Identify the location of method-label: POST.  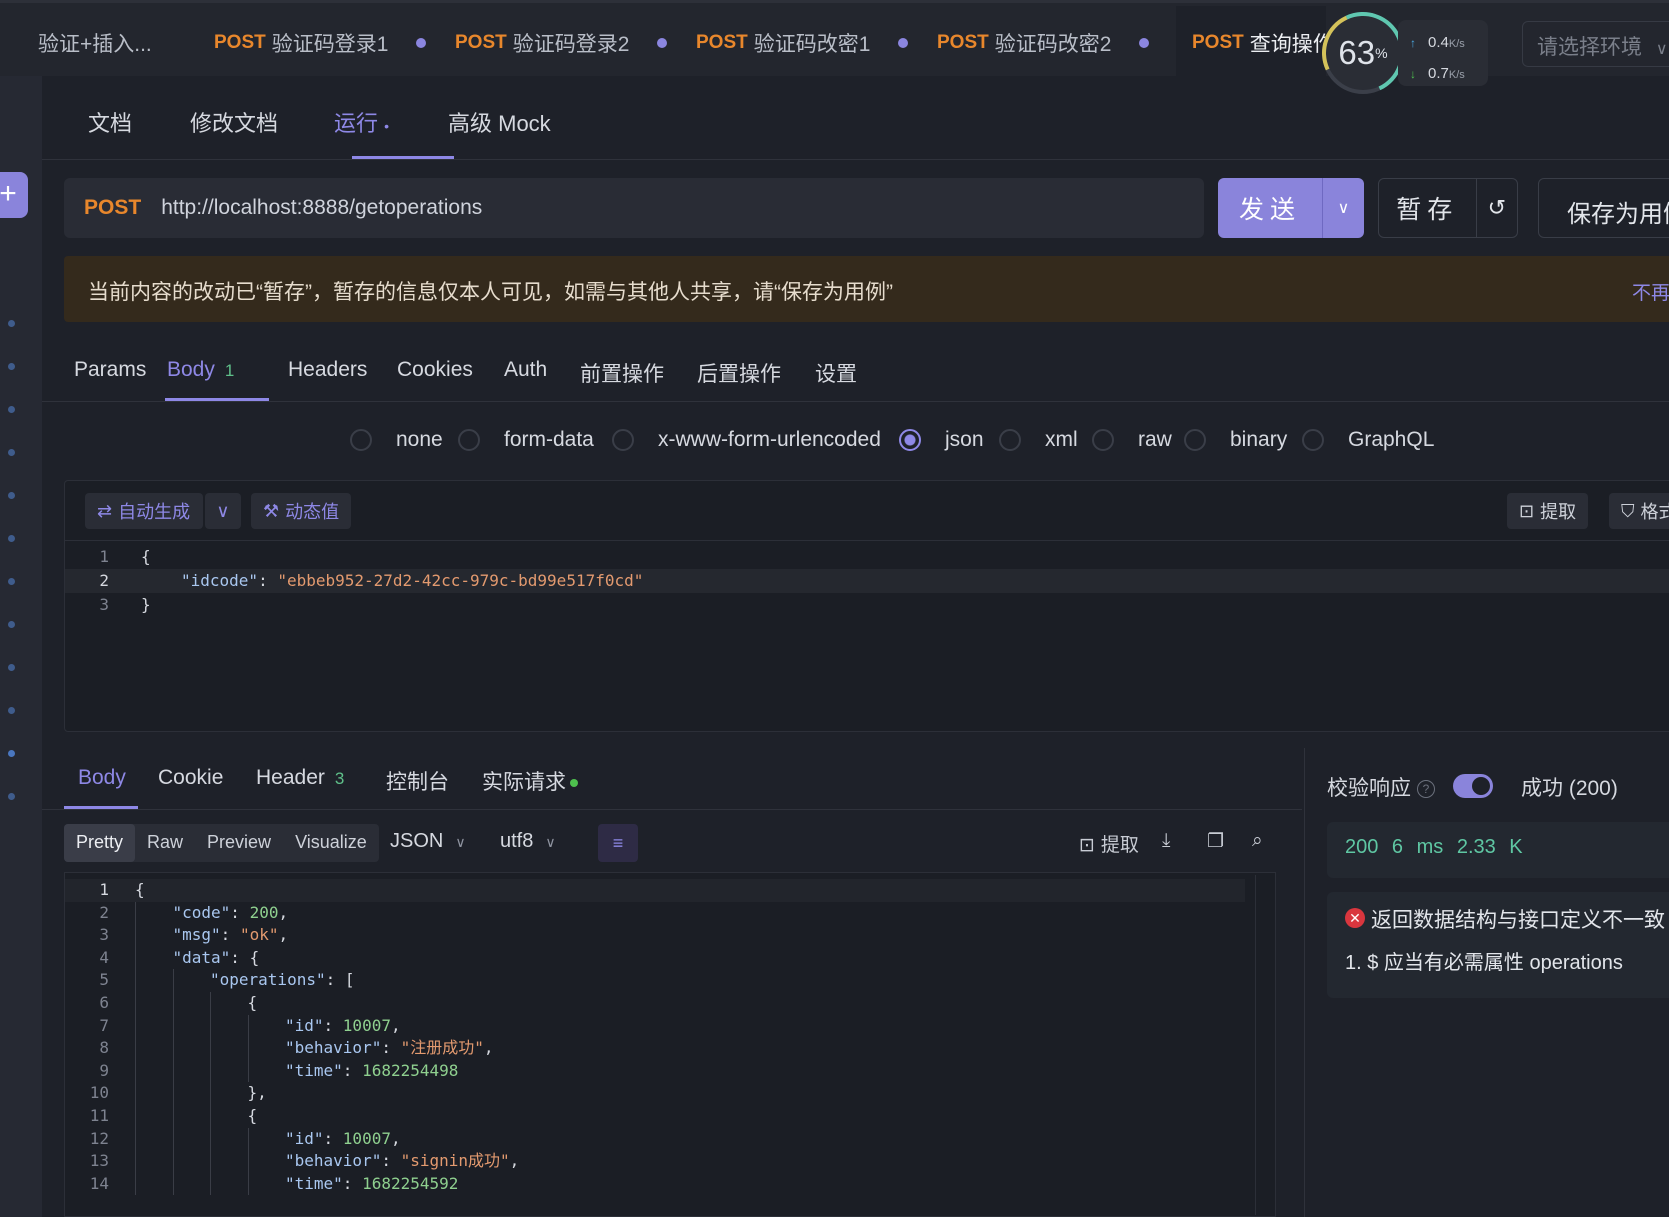
(112, 208).